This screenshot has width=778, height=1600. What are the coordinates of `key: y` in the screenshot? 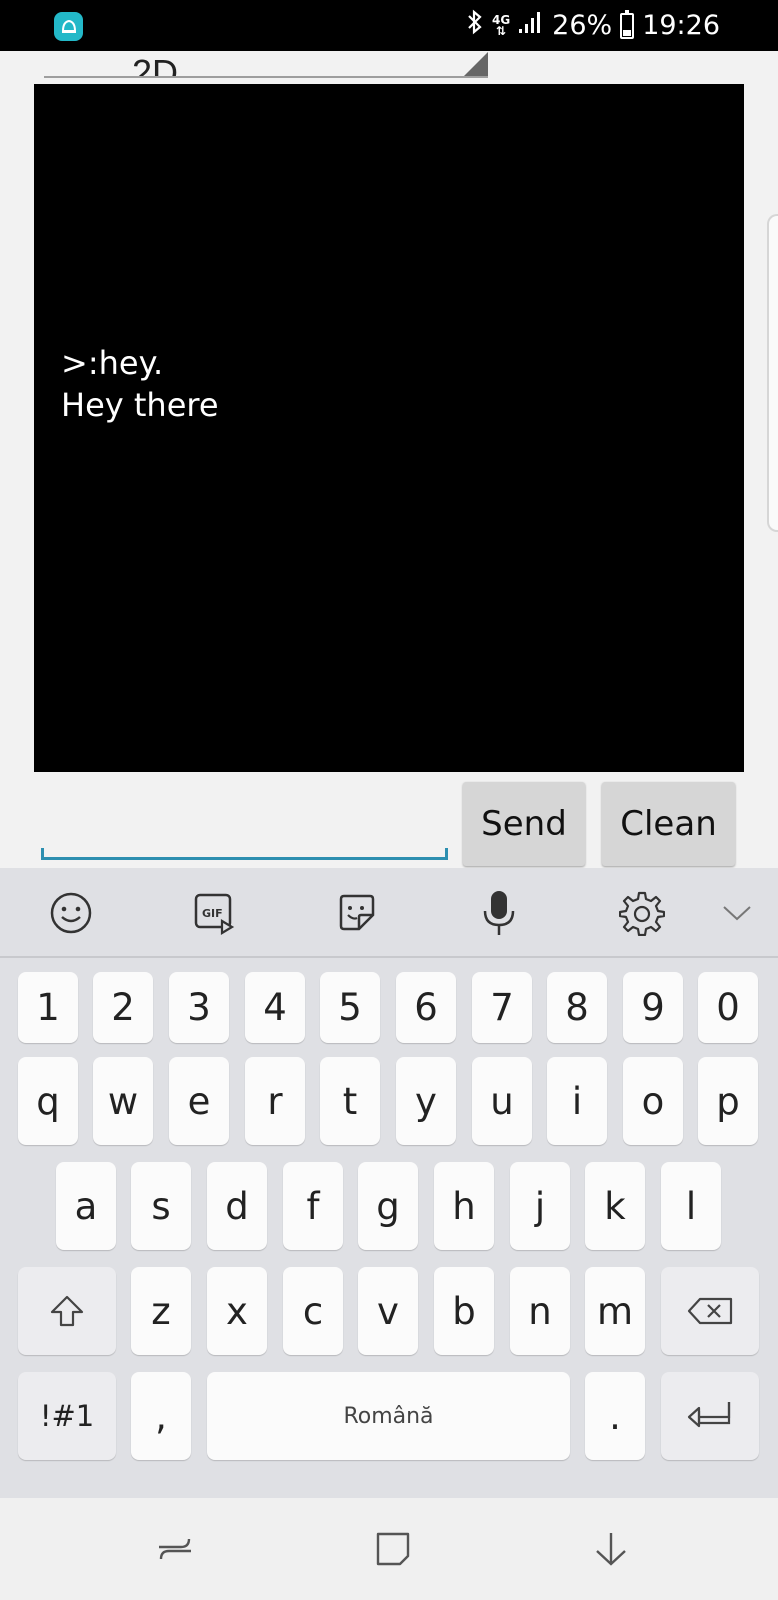 It's located at (426, 1101).